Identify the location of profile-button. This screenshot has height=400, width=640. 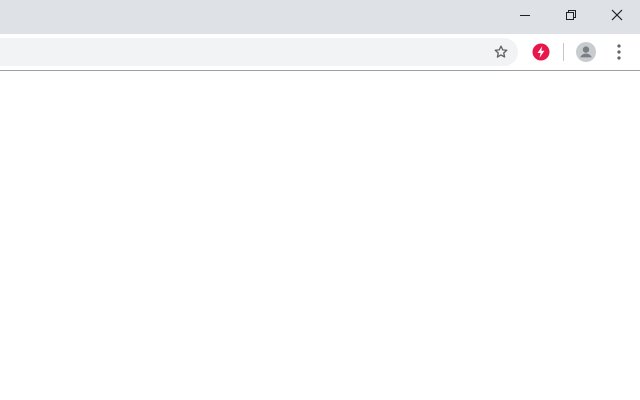
(586, 52).